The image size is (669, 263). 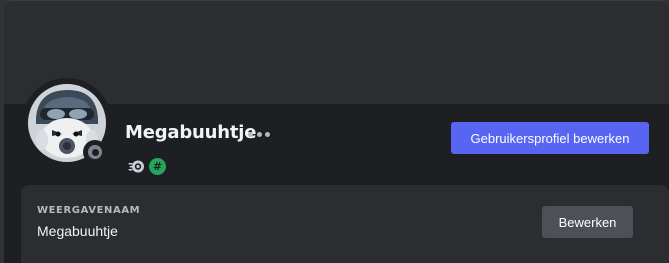 What do you see at coordinates (77, 231) in the screenshot?
I see `display-name-value: Megabuuhtje` at bounding box center [77, 231].